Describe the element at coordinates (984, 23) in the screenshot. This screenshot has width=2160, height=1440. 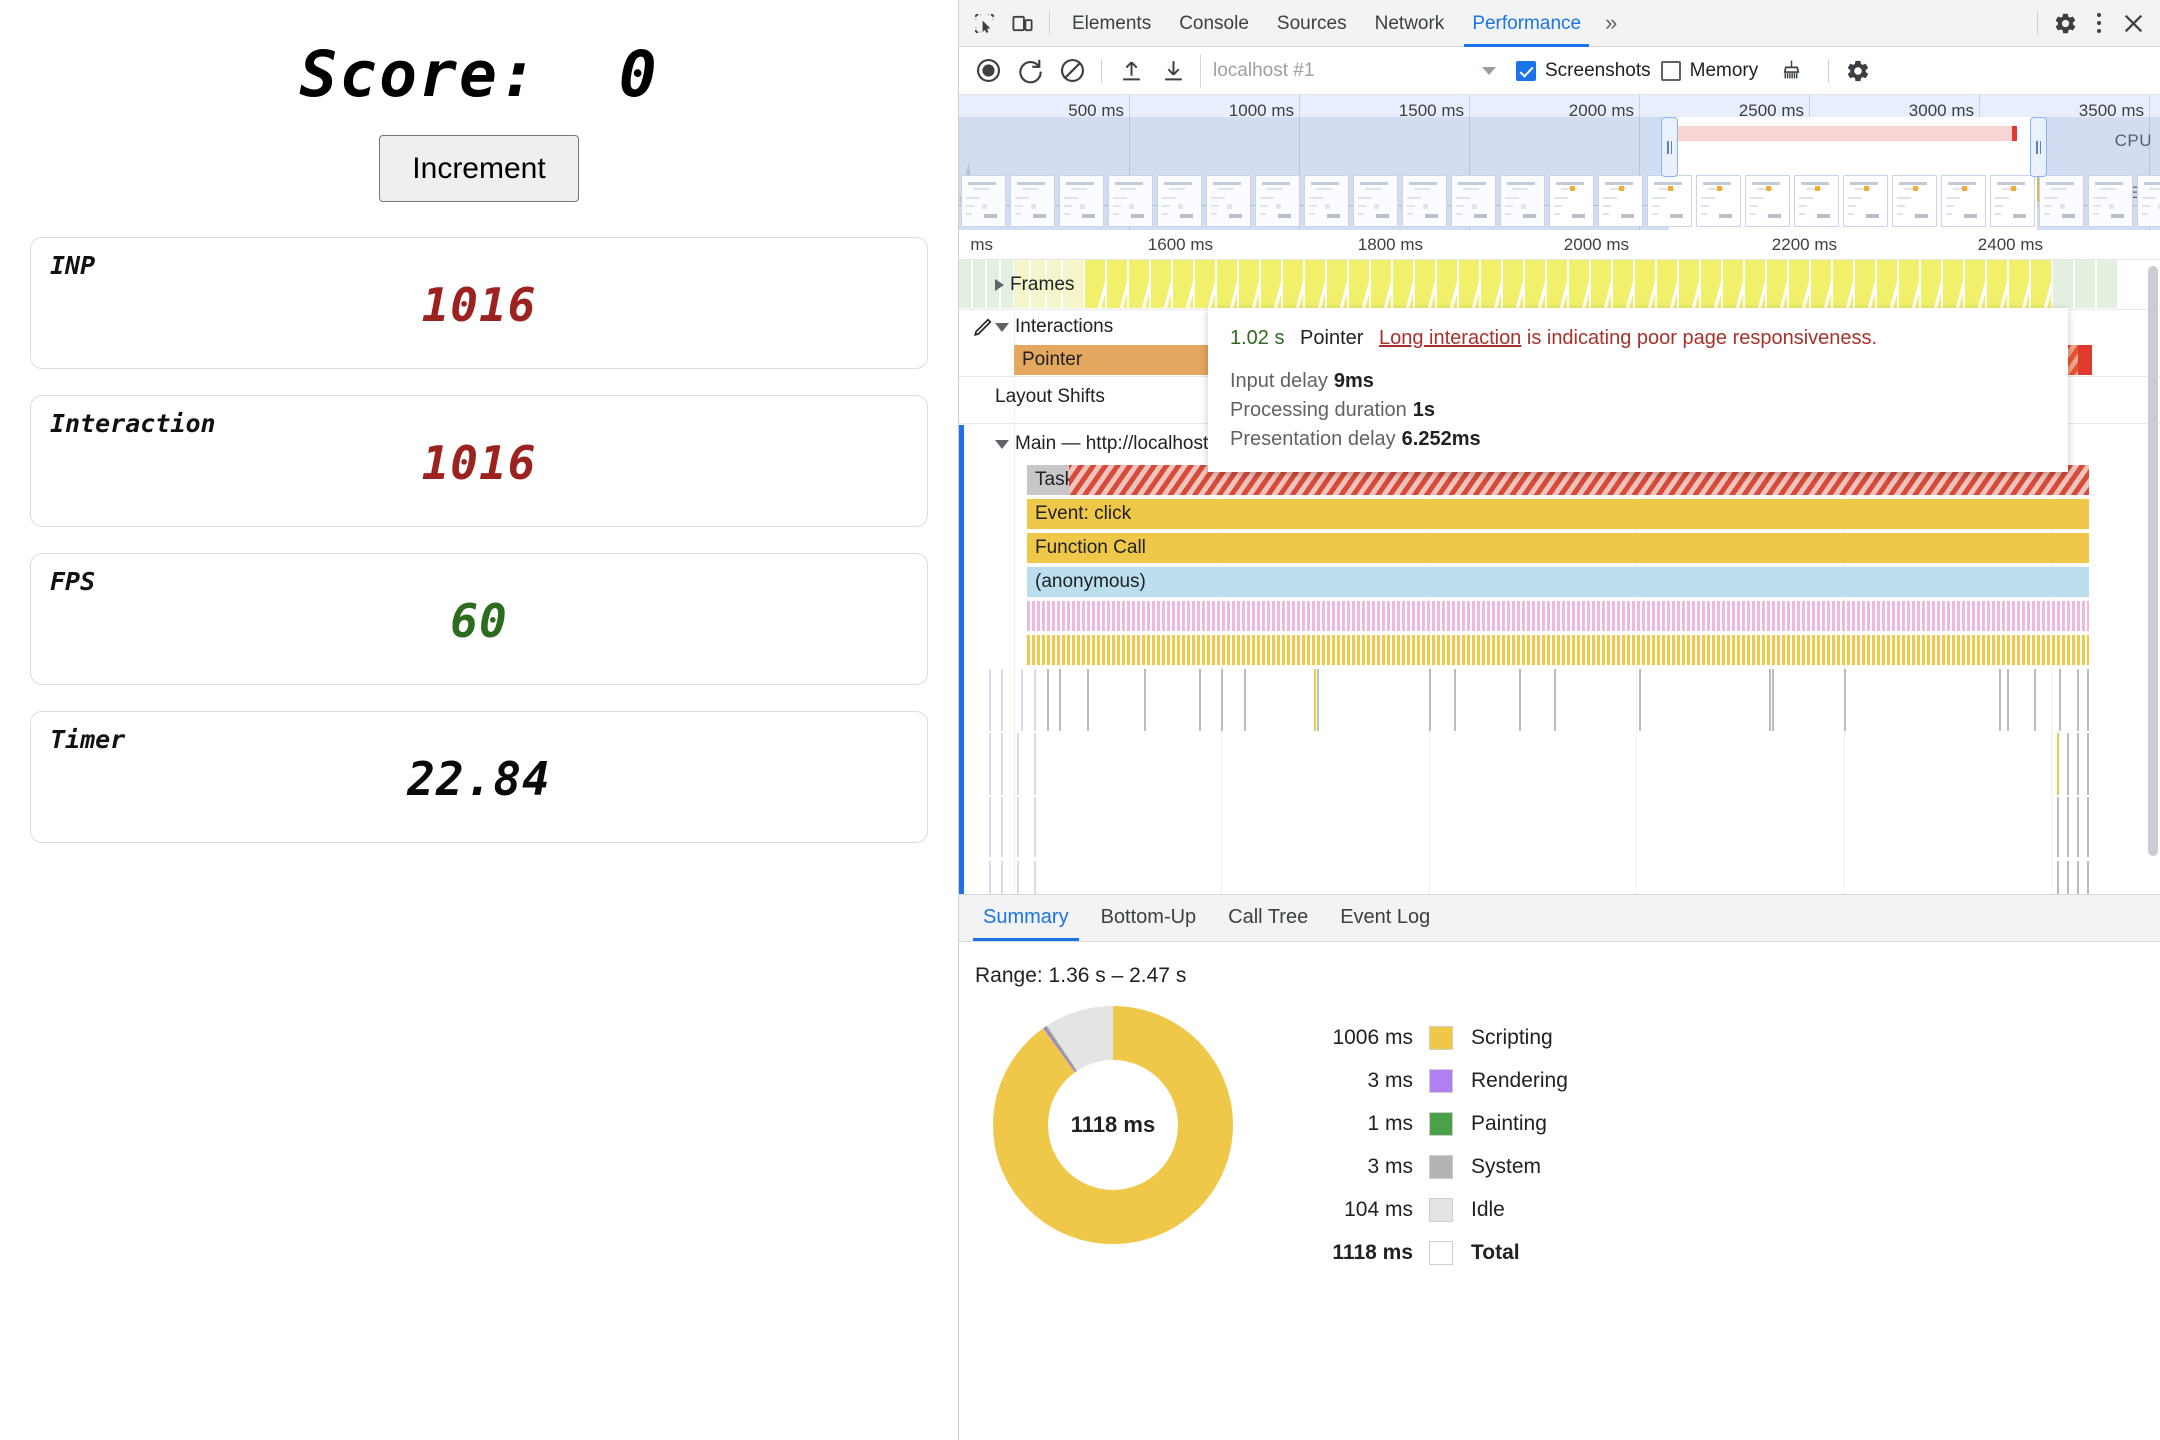
I see `inspect-element-icon` at that location.